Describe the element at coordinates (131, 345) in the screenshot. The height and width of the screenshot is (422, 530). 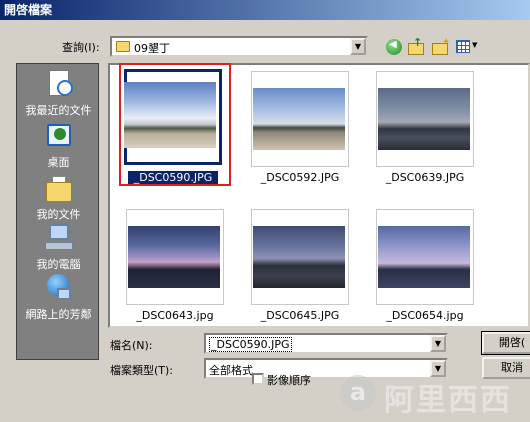
I see `filename-label: 檔名(N):` at that location.